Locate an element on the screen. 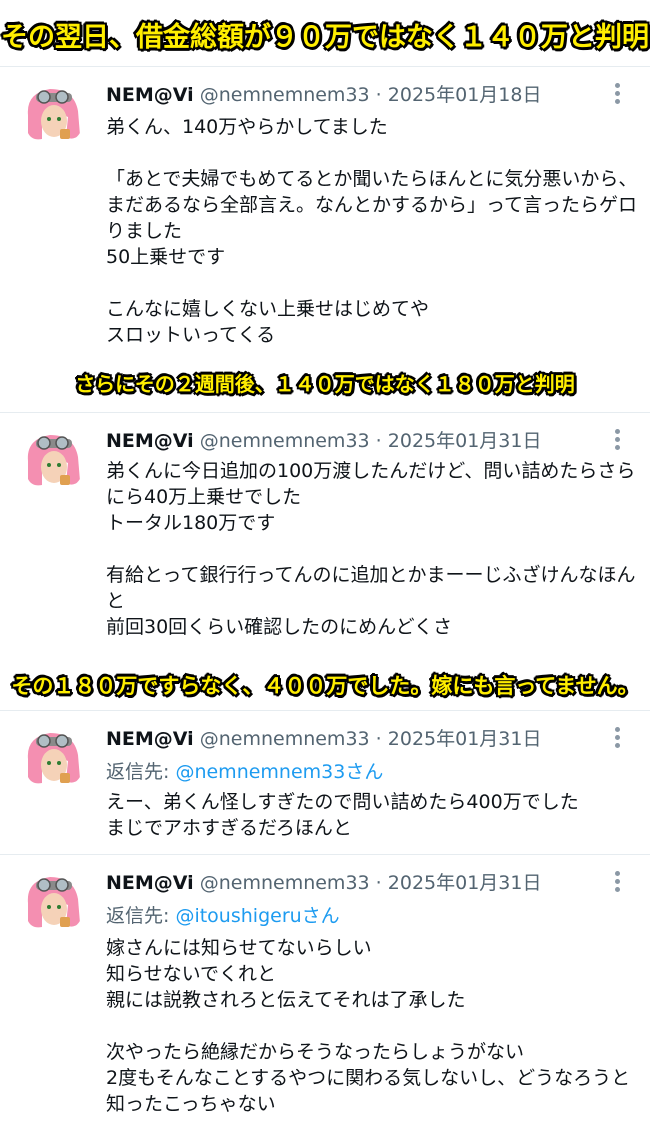 Image resolution: width=650 pixels, height=1130 pixels. caption-3: その１８０万ですらなく、４００万でした。嫁にも言ってません。 is located at coordinates (325, 686).